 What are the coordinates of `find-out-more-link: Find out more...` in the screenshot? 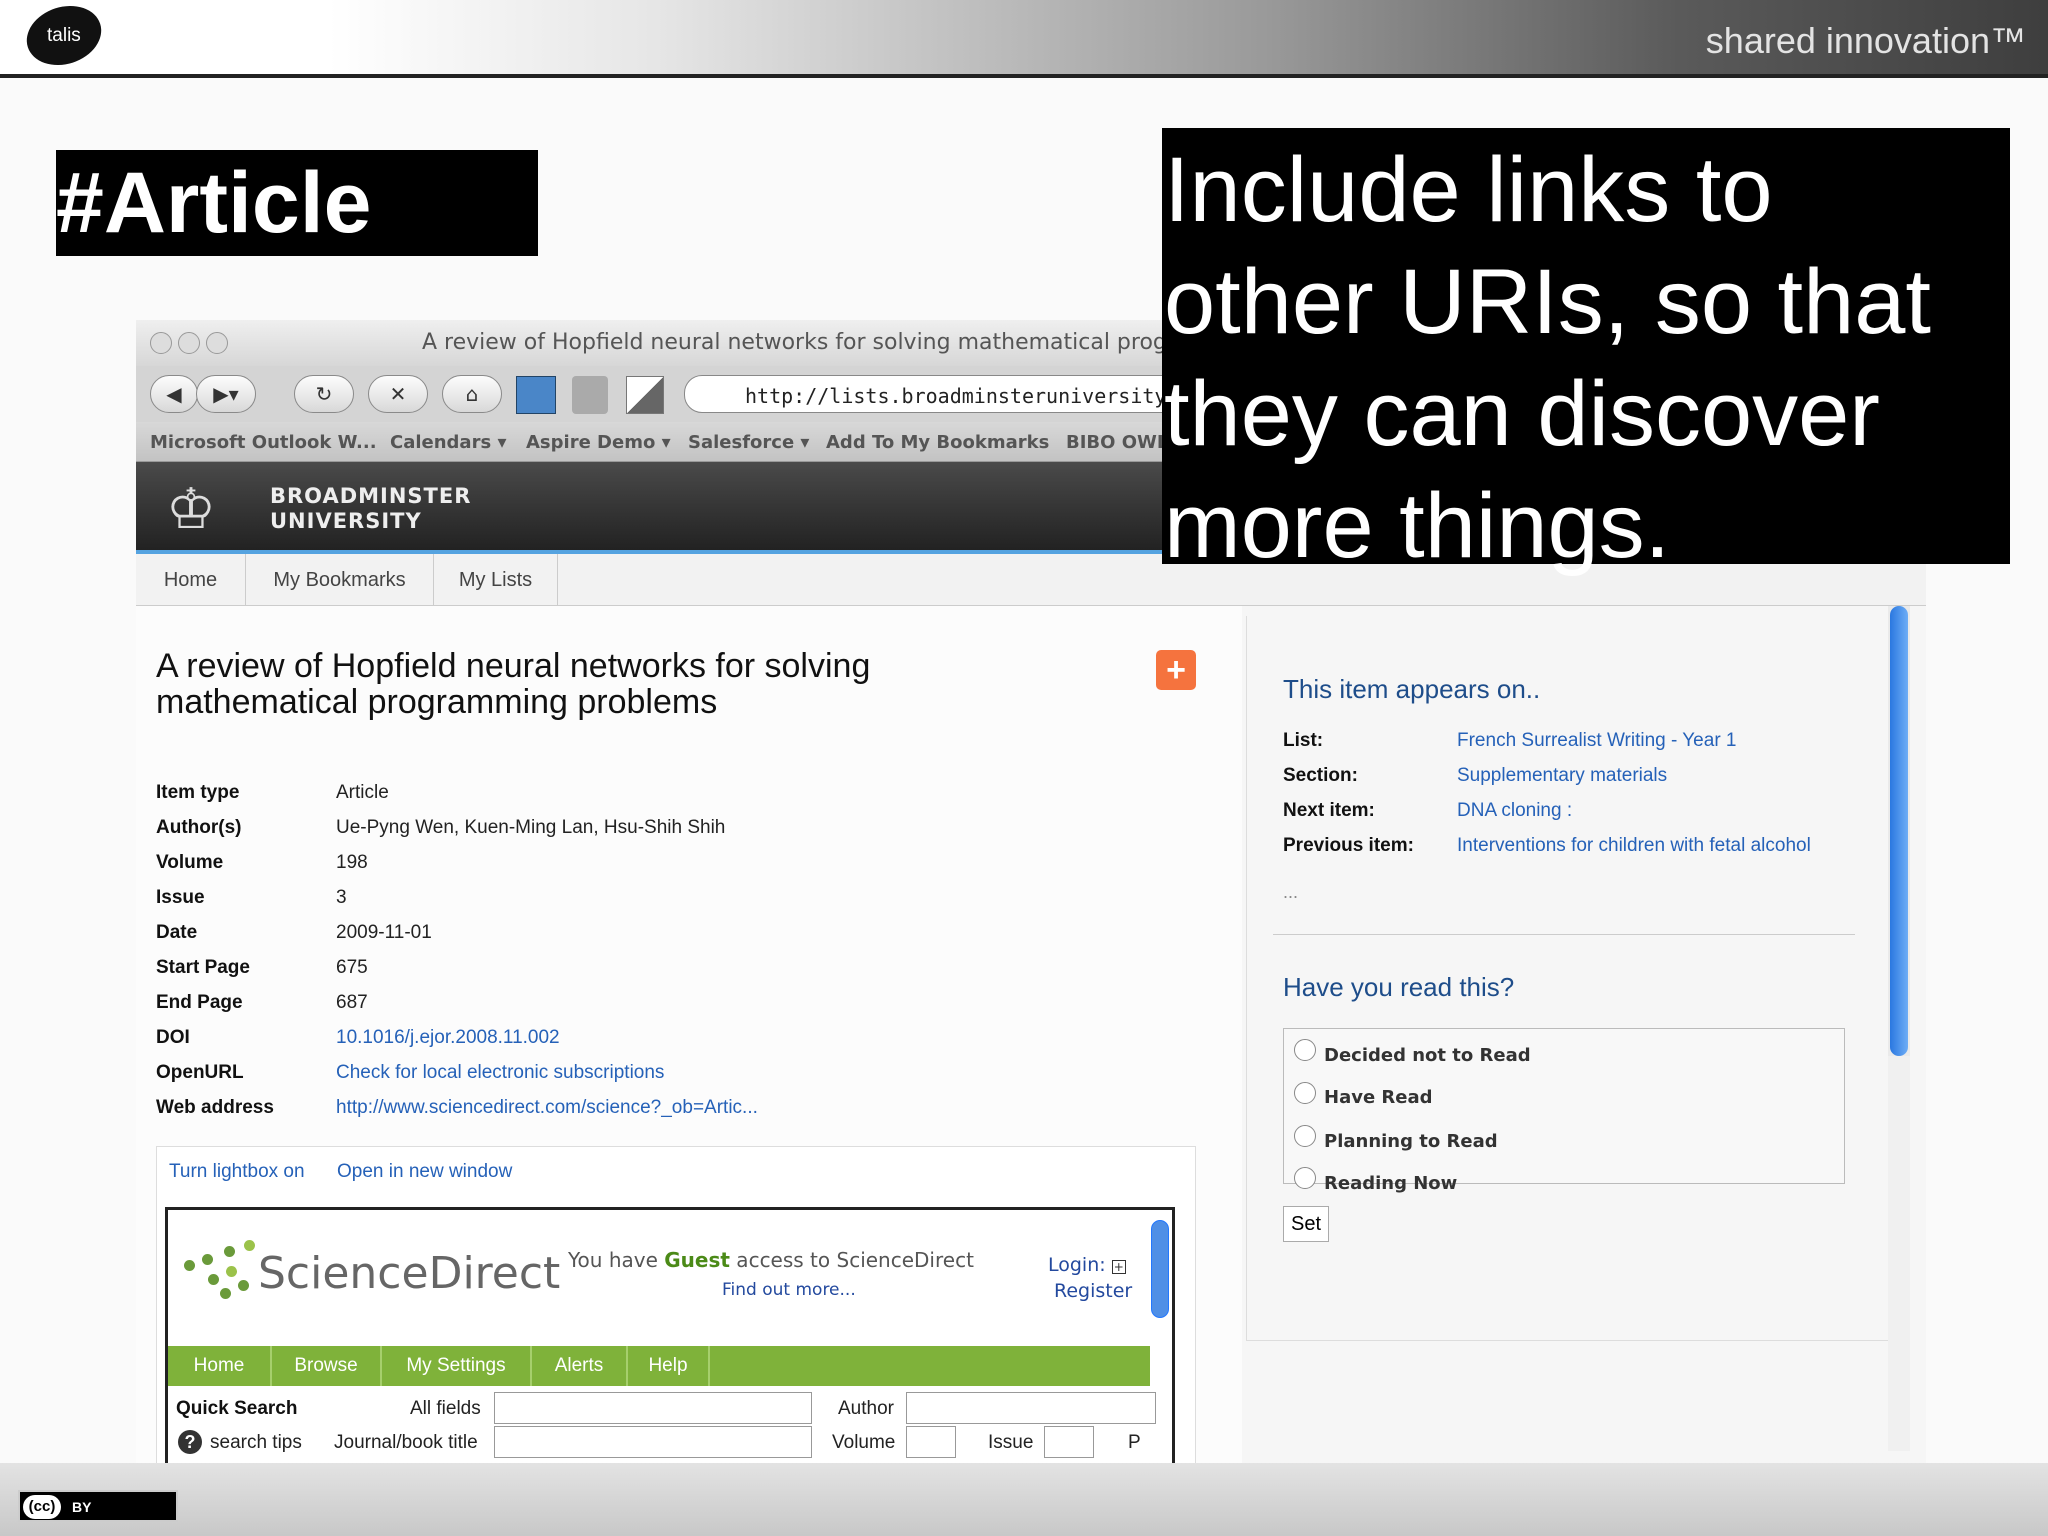 It's located at (789, 1290).